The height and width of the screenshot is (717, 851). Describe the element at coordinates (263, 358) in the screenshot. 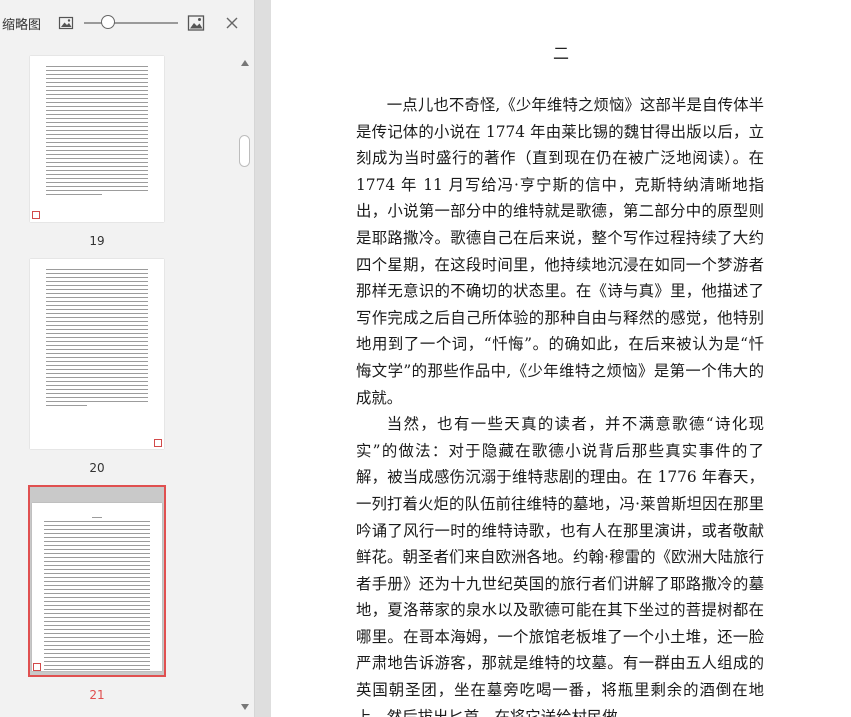

I see `viewer-background` at that location.